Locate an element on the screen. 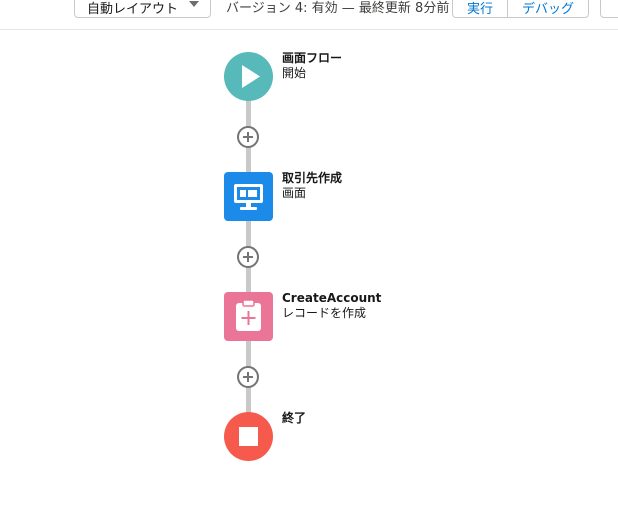 This screenshot has width=618, height=514. layout-select-value: 自動レイアウト is located at coordinates (133, 9).